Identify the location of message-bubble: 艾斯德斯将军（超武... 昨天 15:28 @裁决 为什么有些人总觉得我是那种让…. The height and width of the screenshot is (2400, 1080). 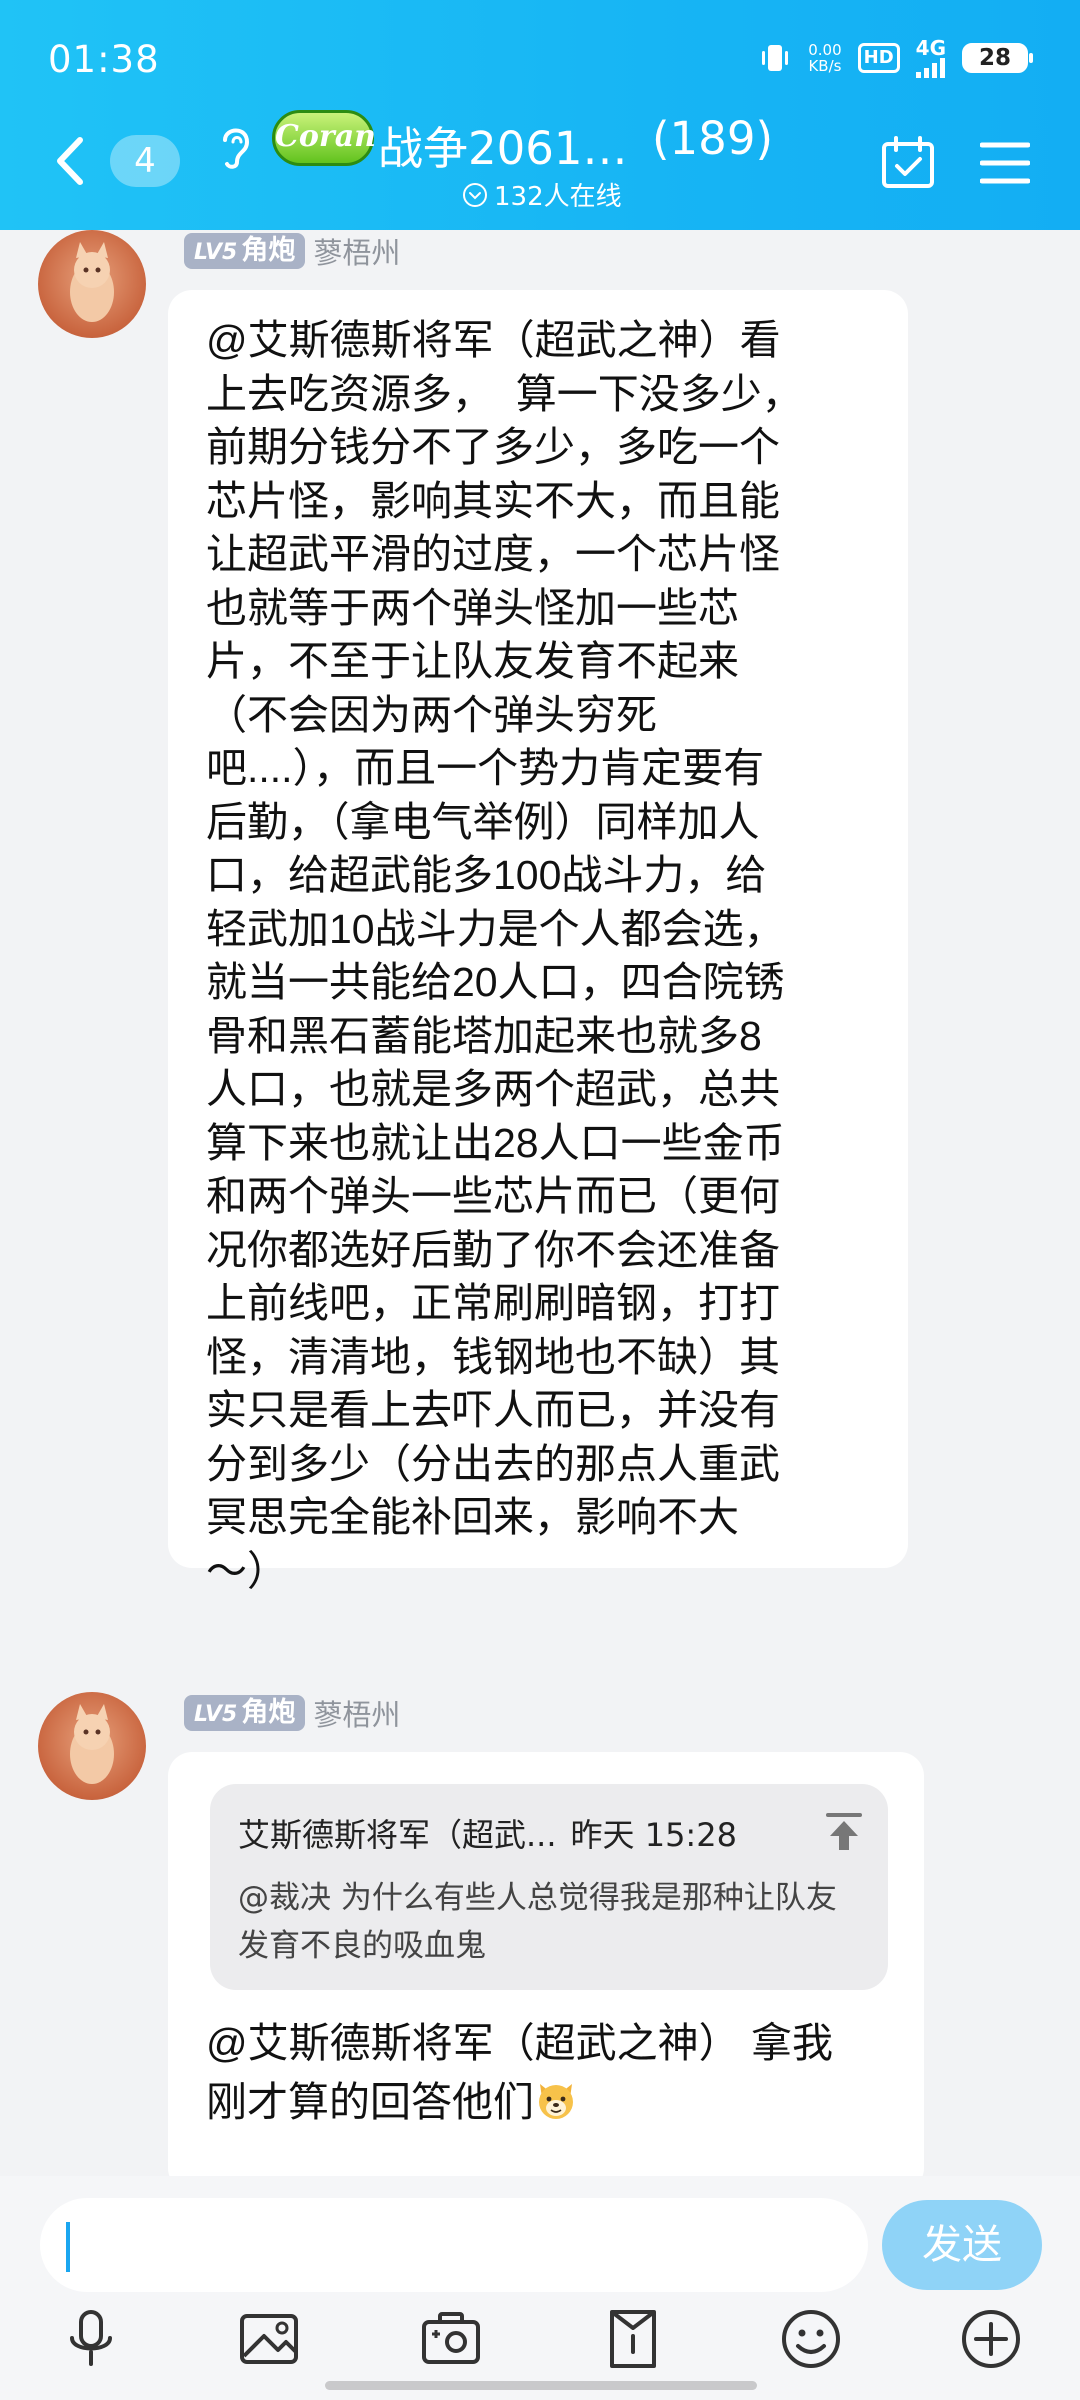
(546, 1972).